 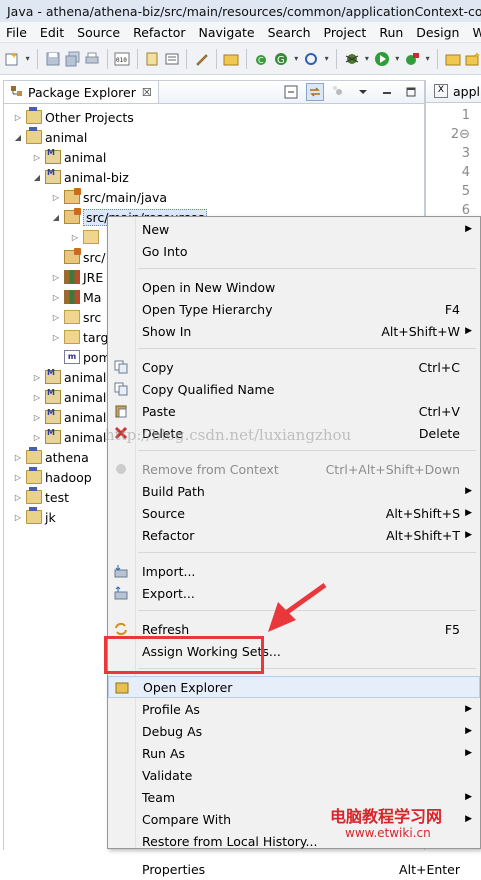 What do you see at coordinates (174, 869) in the screenshot?
I see `menu-item-label: Properties` at bounding box center [174, 869].